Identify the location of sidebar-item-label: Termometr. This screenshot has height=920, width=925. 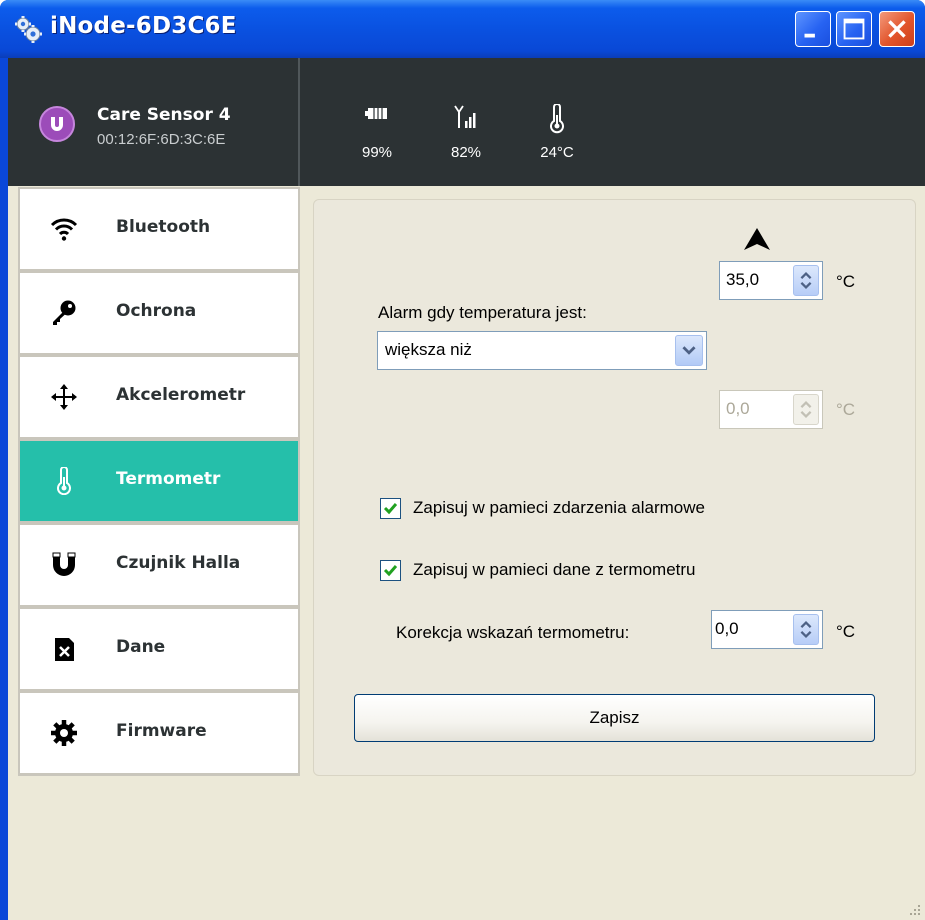
(168, 479).